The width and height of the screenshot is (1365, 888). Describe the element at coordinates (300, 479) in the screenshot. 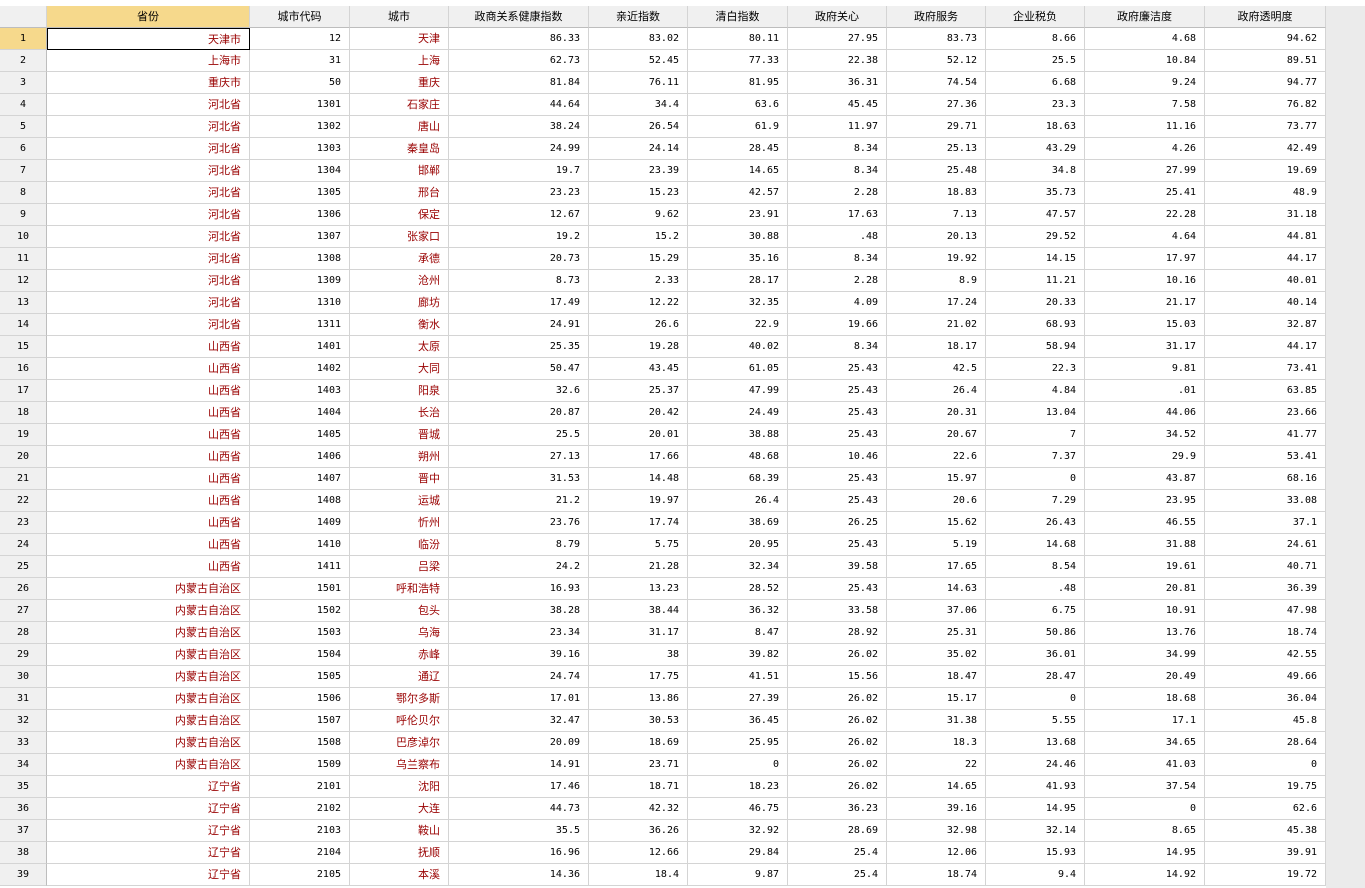

I see `table-cell: 1407` at that location.